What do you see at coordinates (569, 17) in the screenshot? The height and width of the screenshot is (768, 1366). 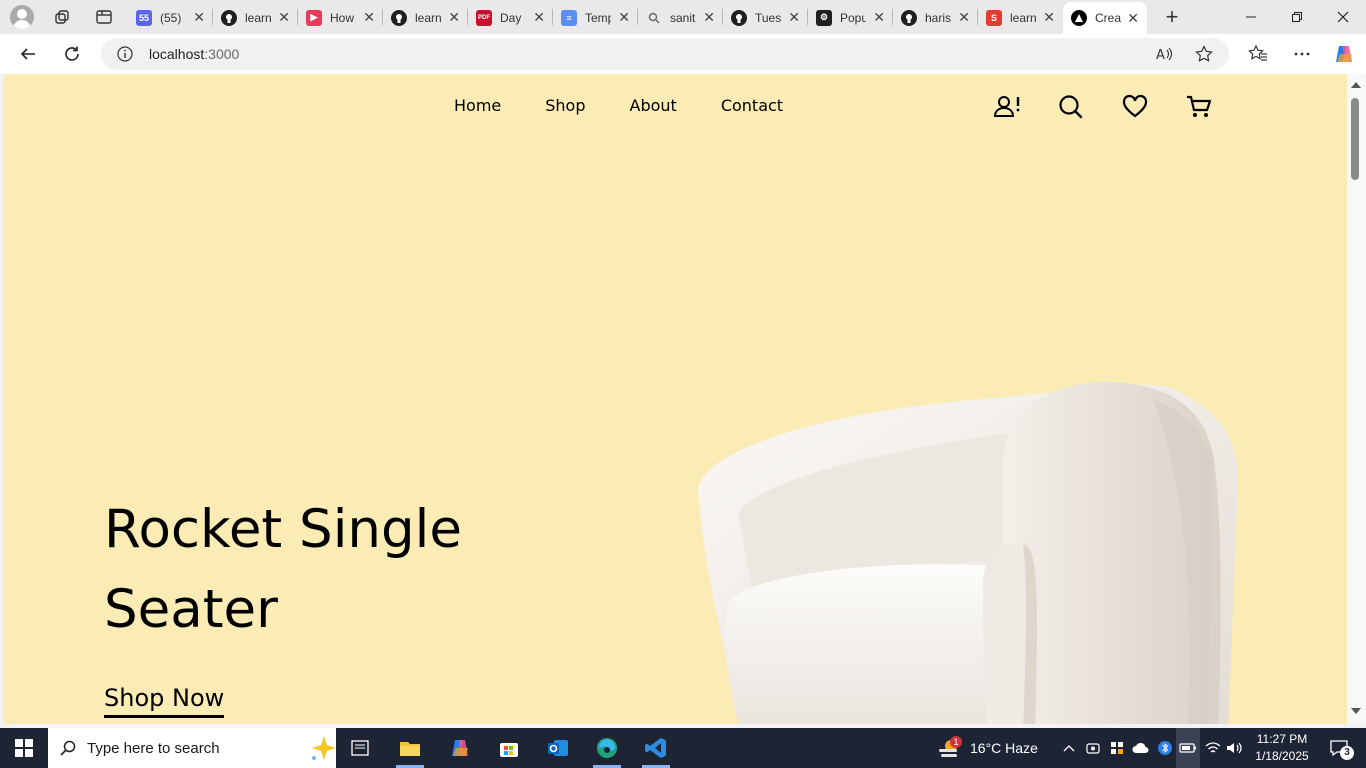 I see `docs-favicon-icon: ≡` at bounding box center [569, 17].